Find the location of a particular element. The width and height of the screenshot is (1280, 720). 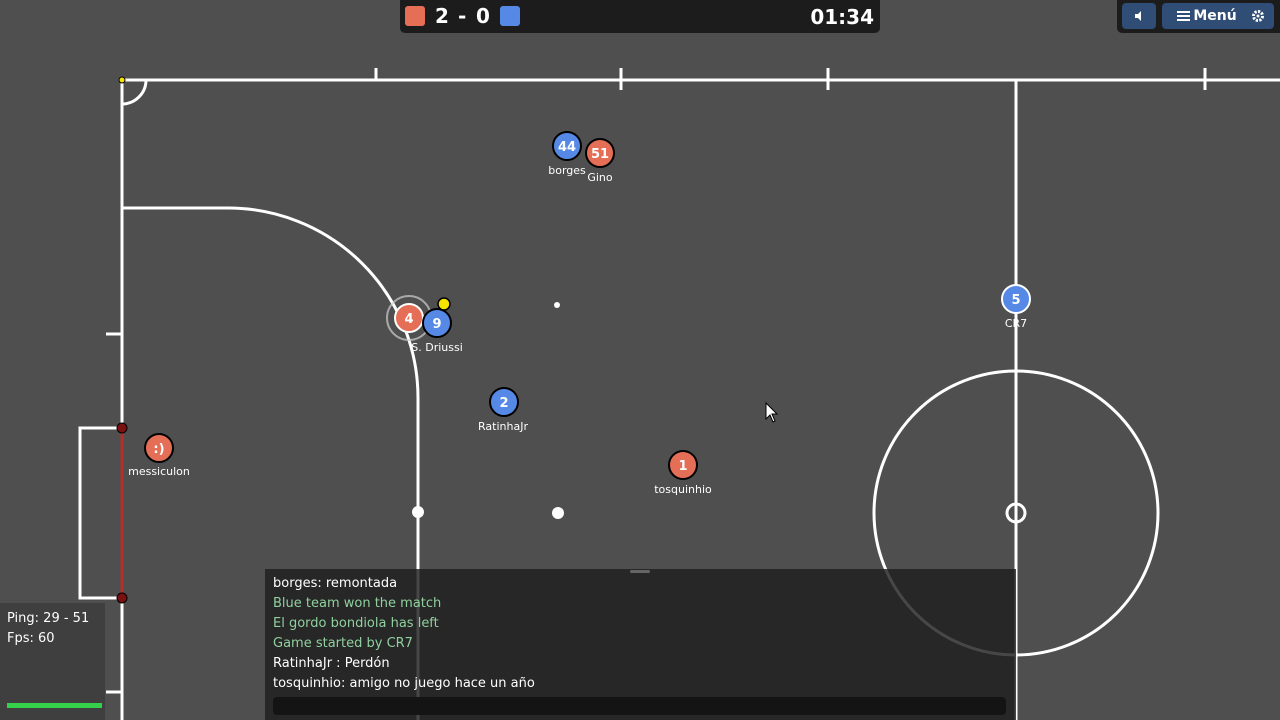

chat-message: El gordo bondiola has left is located at coordinates (356, 623).